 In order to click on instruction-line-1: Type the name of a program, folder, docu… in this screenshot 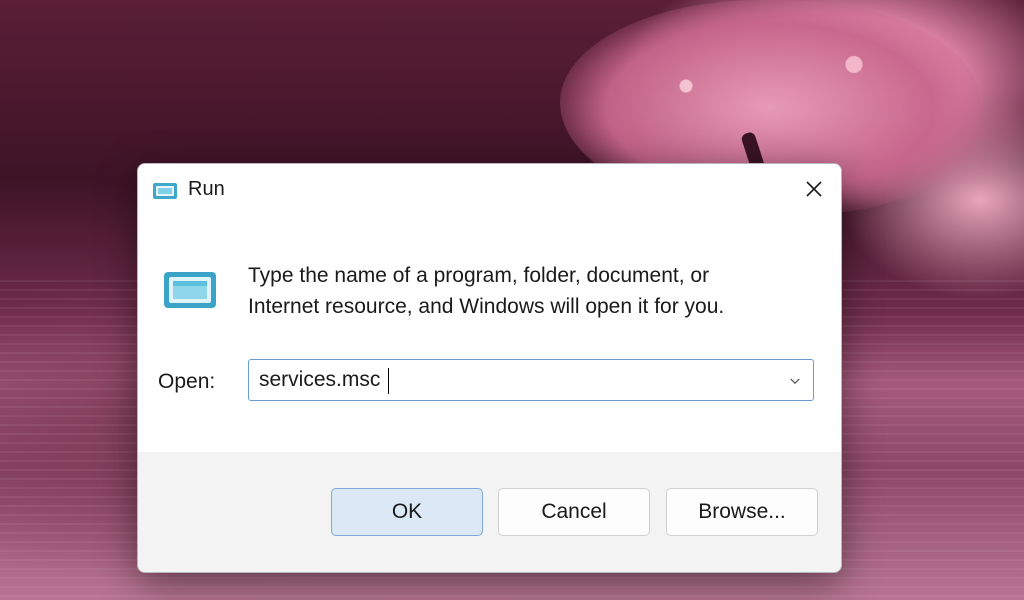, I will do `click(479, 275)`.